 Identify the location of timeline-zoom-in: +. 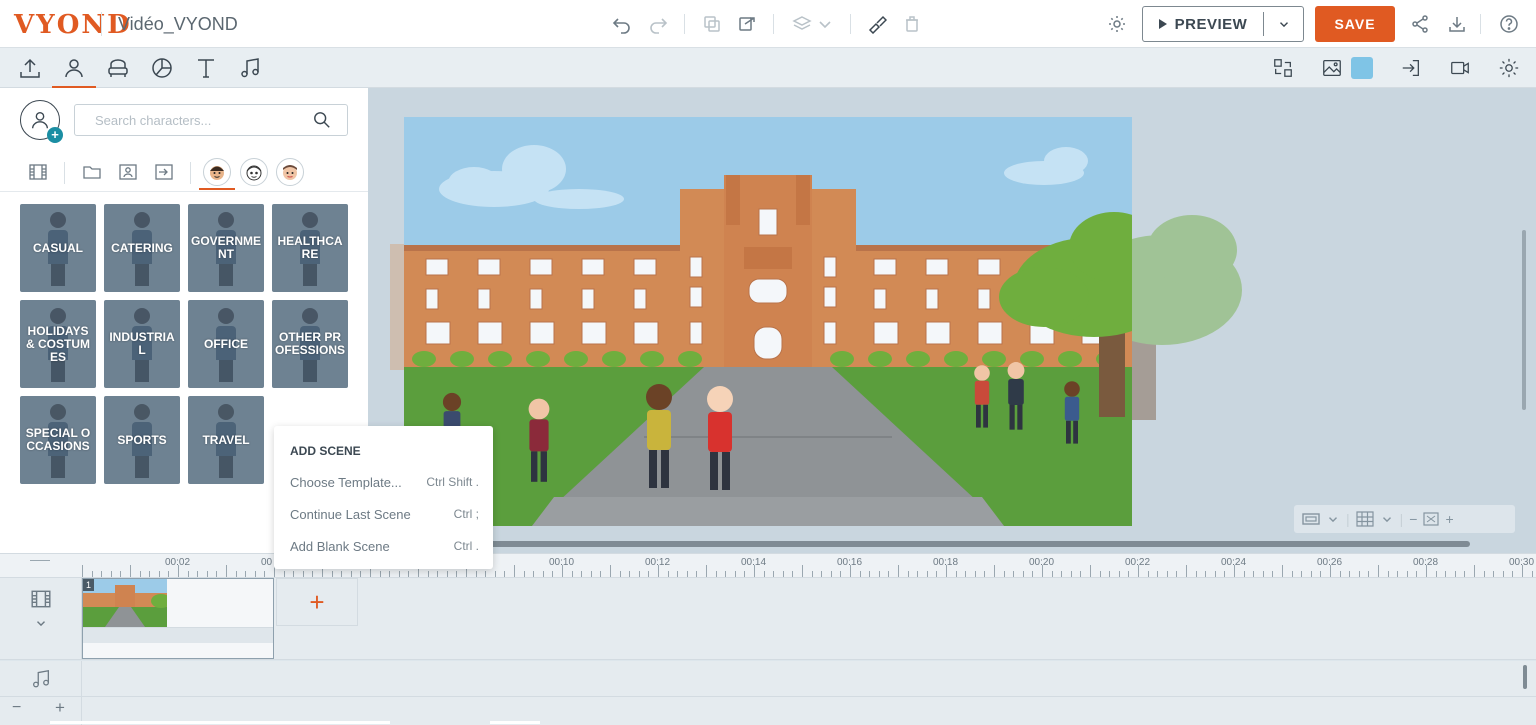
(60, 708).